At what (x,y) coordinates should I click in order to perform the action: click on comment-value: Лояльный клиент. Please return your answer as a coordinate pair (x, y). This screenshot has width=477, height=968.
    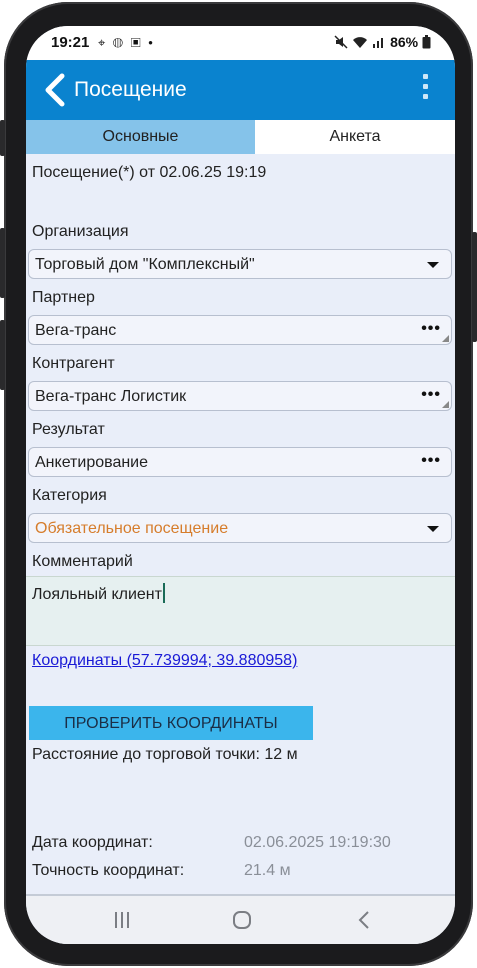
    Looking at the image, I should click on (97, 594).